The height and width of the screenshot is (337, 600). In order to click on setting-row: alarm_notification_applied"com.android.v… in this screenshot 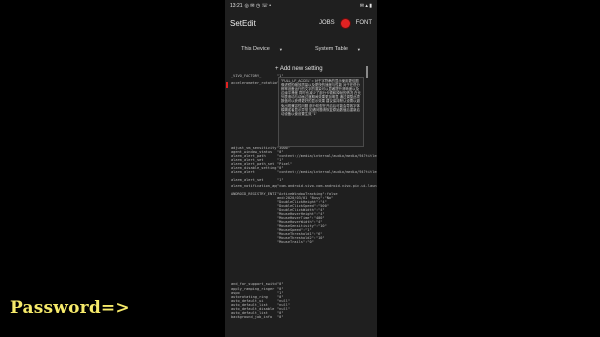, I will do `click(304, 186)`.